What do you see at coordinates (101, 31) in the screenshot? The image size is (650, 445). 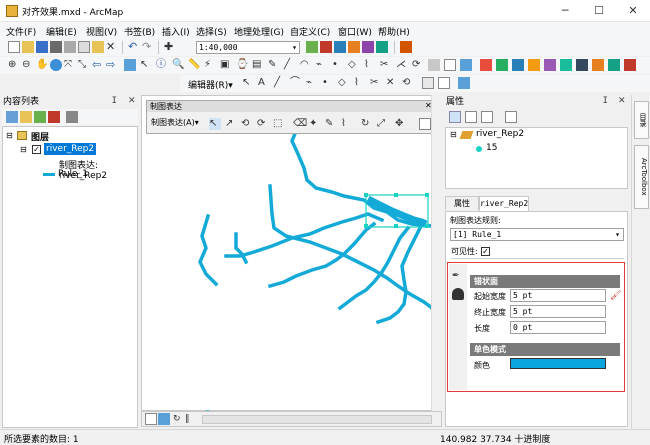 I see `menu-view: 视图(V)` at bounding box center [101, 31].